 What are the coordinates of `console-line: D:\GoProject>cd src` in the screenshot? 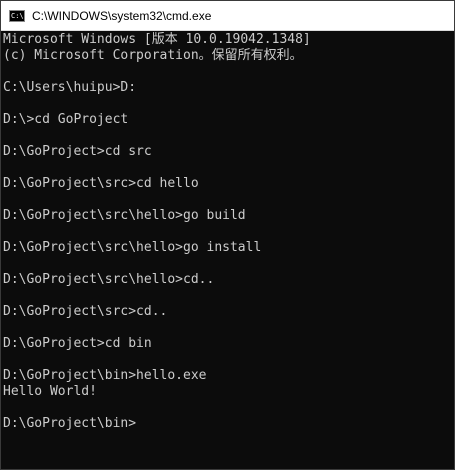 It's located at (77, 151).